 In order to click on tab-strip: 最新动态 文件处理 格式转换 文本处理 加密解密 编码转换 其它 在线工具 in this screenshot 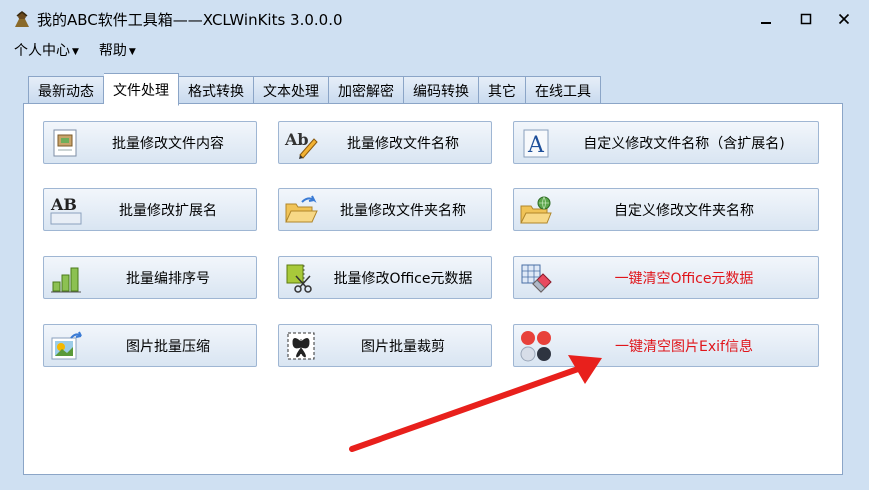, I will do `click(314, 89)`.